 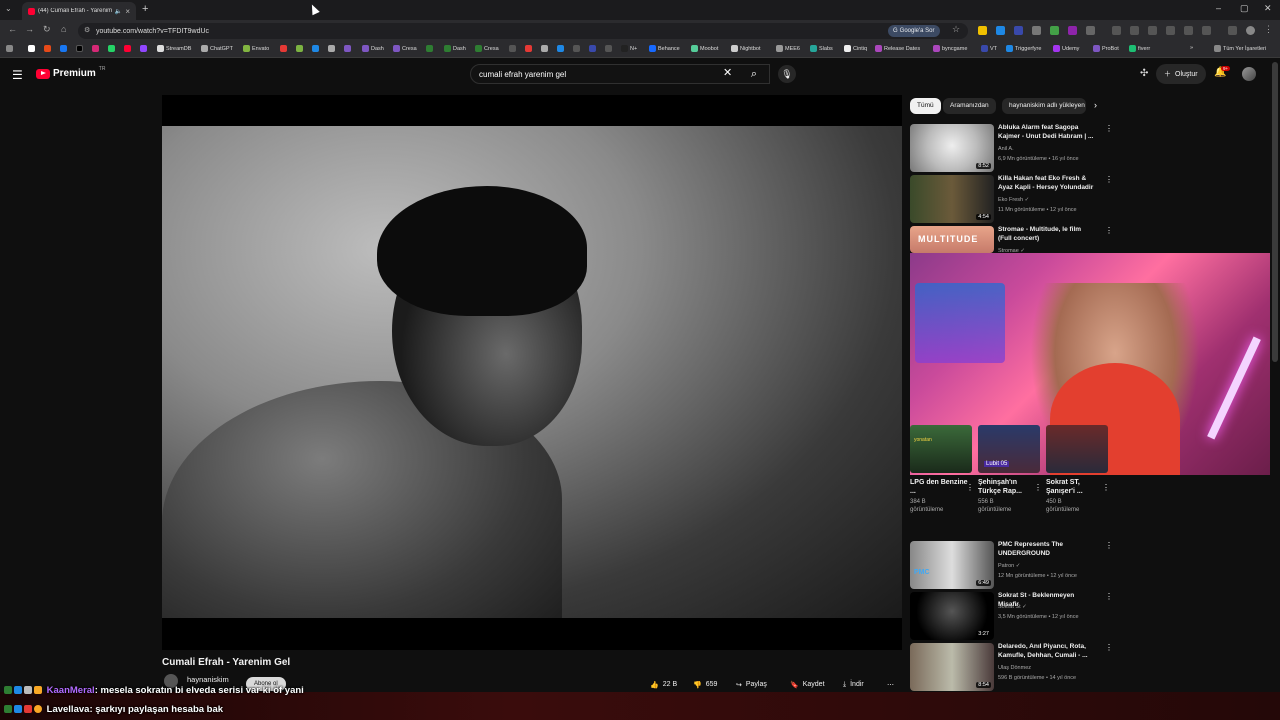 What do you see at coordinates (705, 684) in the screenshot?
I see `dislike-button: 👎 659` at bounding box center [705, 684].